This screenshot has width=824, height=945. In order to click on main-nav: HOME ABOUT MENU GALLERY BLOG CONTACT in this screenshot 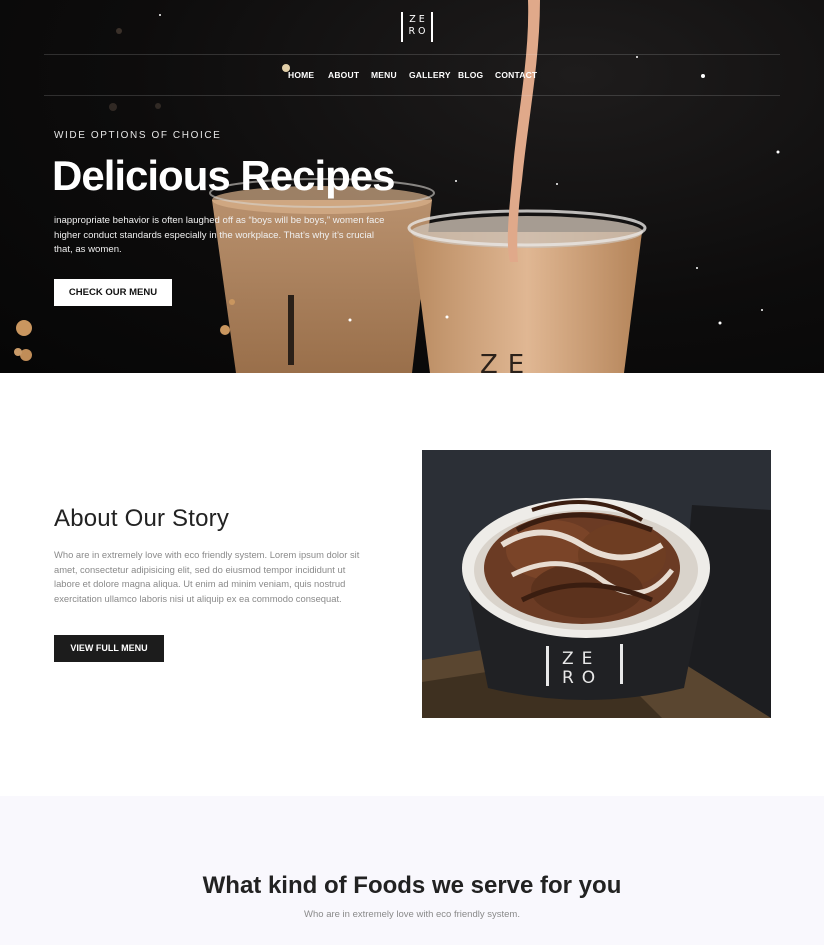, I will do `click(412, 75)`.